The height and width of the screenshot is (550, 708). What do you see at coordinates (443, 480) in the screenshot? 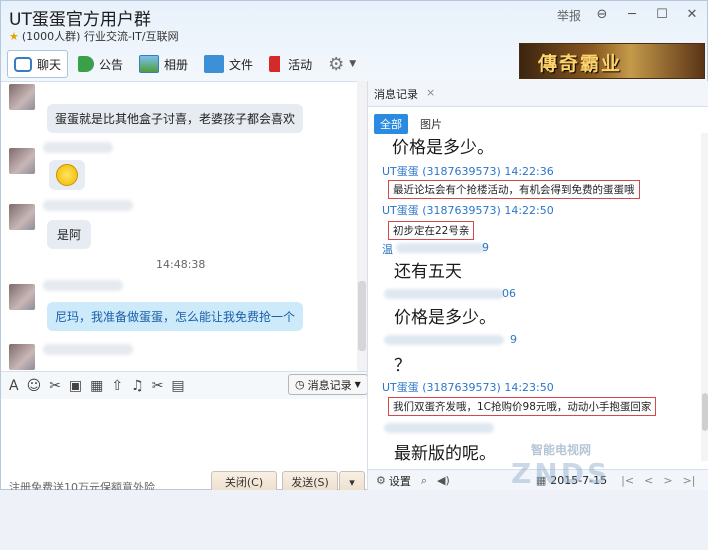
I see `volume-icon: ◀)` at bounding box center [443, 480].